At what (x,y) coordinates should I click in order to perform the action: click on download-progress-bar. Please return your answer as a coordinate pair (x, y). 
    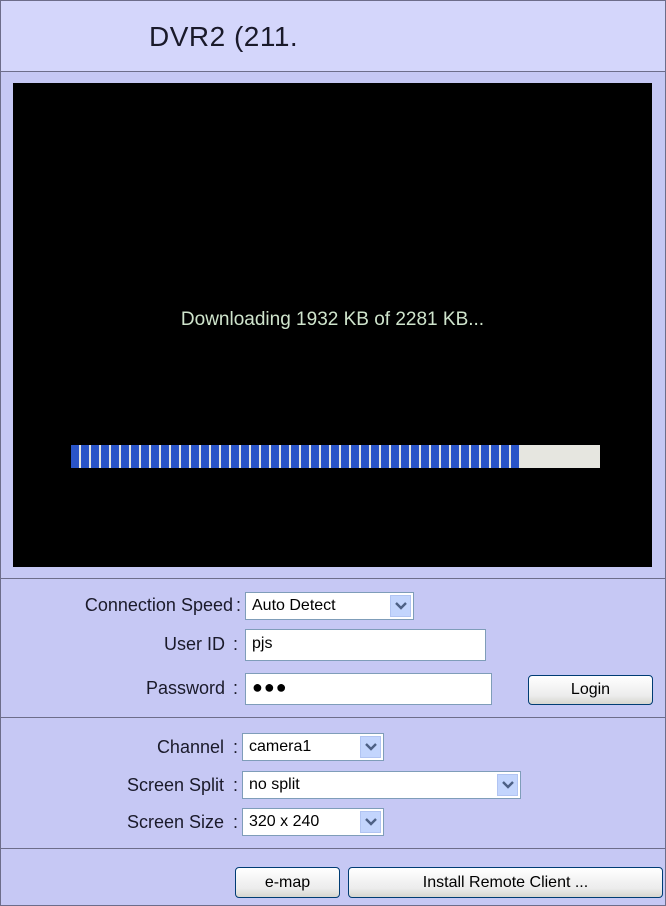
    Looking at the image, I should click on (335, 456).